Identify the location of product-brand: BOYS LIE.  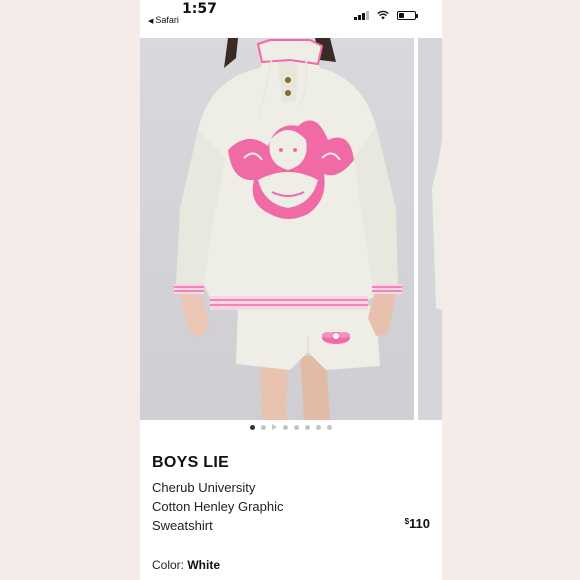
(190, 463).